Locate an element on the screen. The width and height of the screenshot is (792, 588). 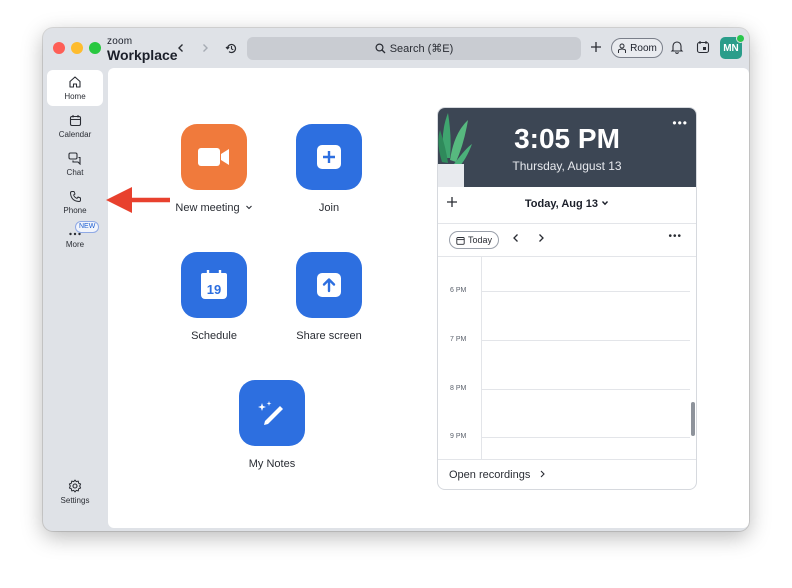
phone-icon is located at coordinates (75, 196).